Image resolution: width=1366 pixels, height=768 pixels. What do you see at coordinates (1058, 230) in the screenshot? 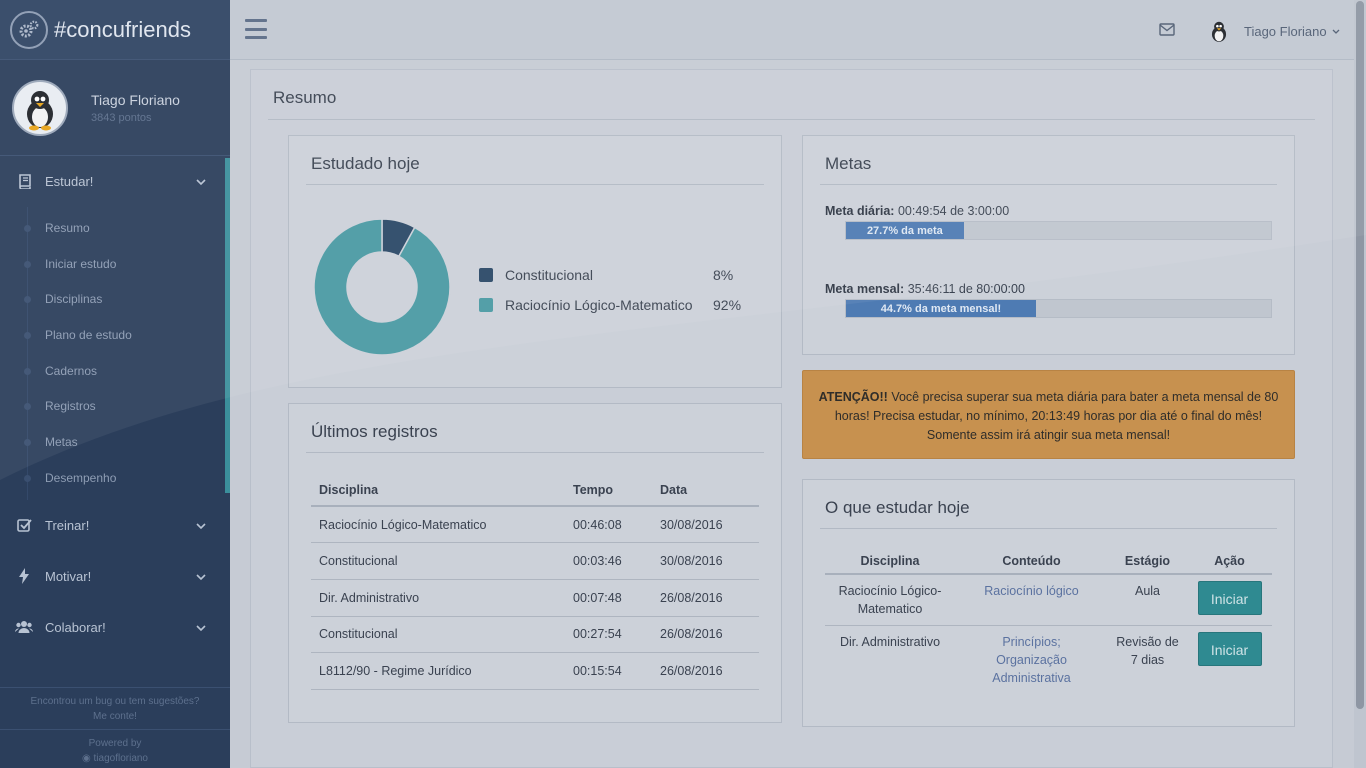
I see `daily-progress-bar: 27.7% da meta` at bounding box center [1058, 230].